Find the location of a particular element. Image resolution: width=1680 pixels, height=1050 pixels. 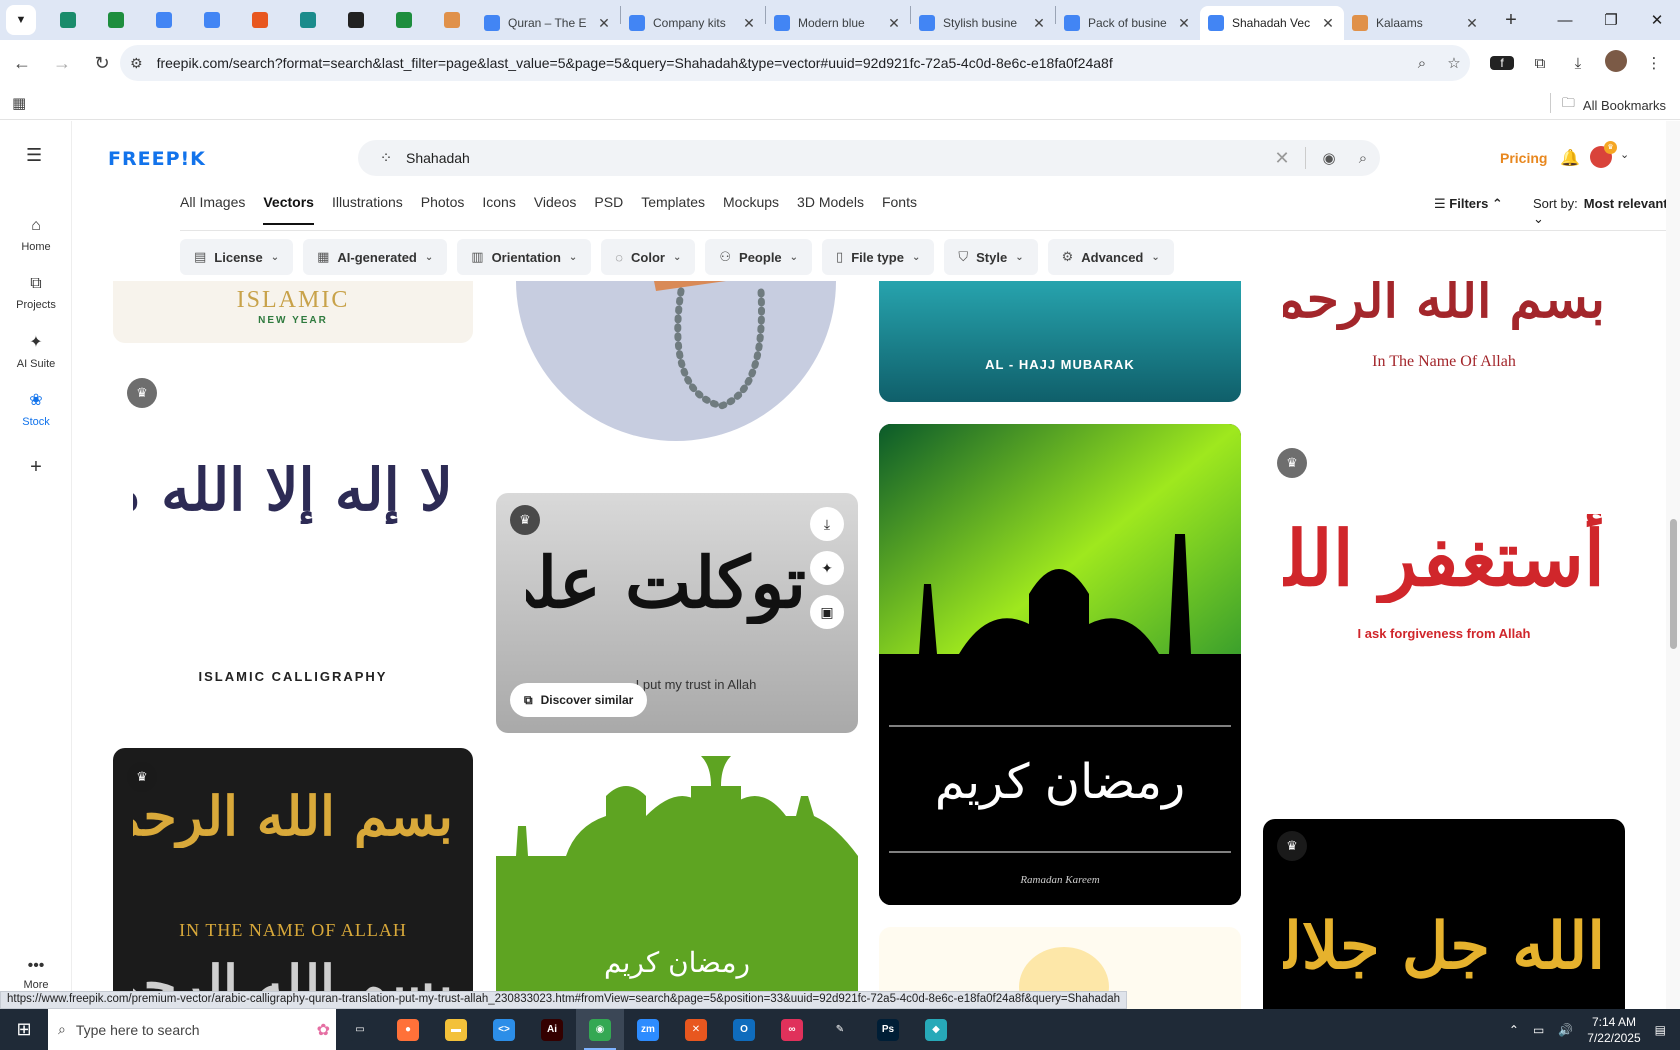

tab-videos: Videos is located at coordinates (555, 208).